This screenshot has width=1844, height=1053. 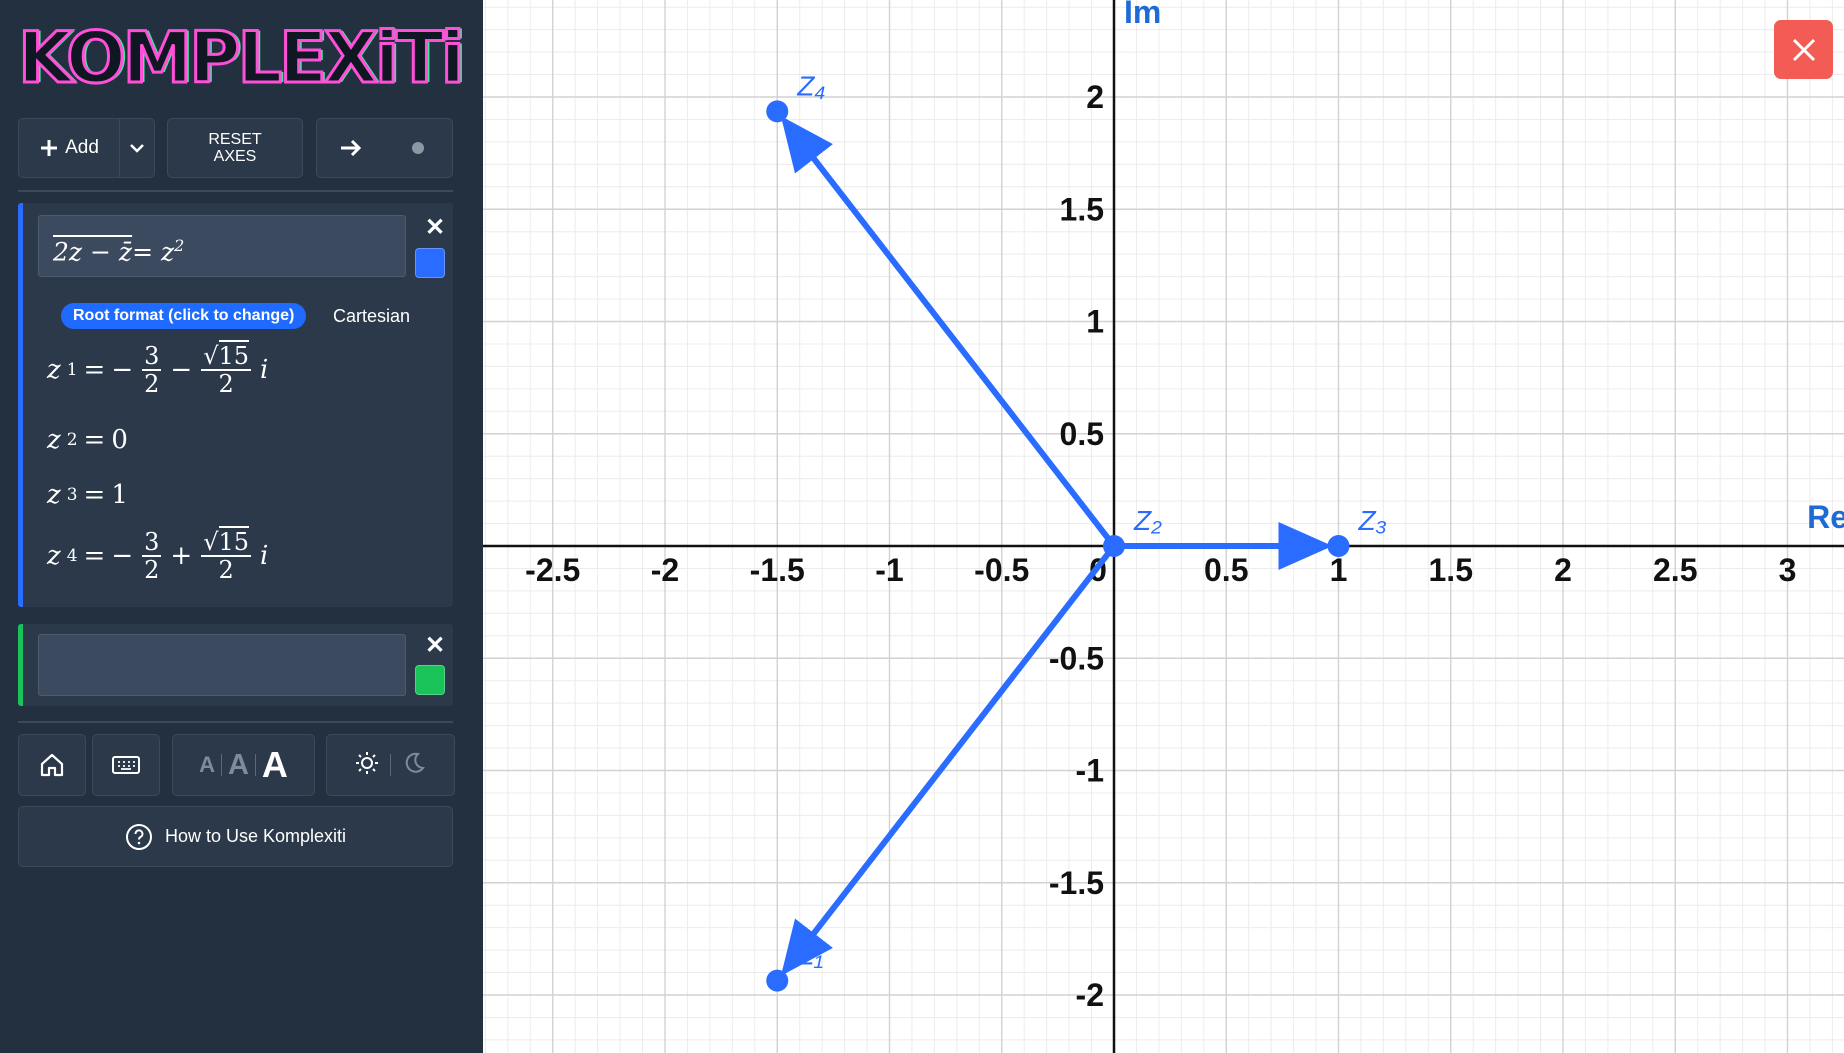 I want to click on root-z1: z1 = − 32 − √15 2 i, so click(x=158, y=369).